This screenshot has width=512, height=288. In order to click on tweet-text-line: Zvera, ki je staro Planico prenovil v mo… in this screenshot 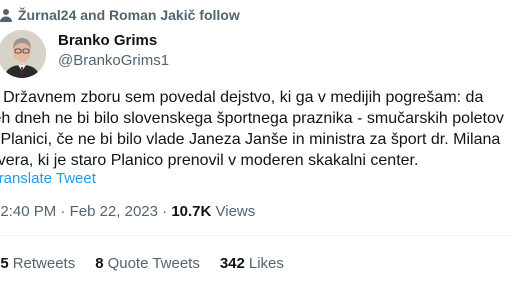, I will do `click(209, 160)`.